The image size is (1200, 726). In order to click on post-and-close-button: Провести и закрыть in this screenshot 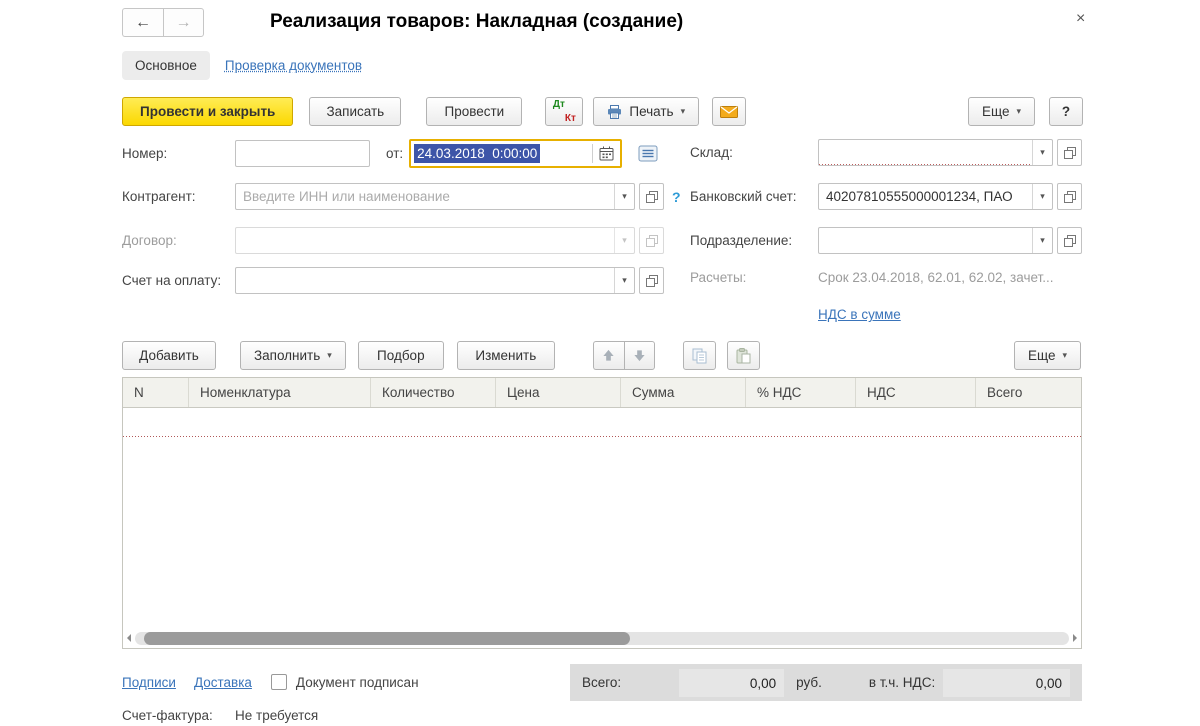, I will do `click(208, 111)`.